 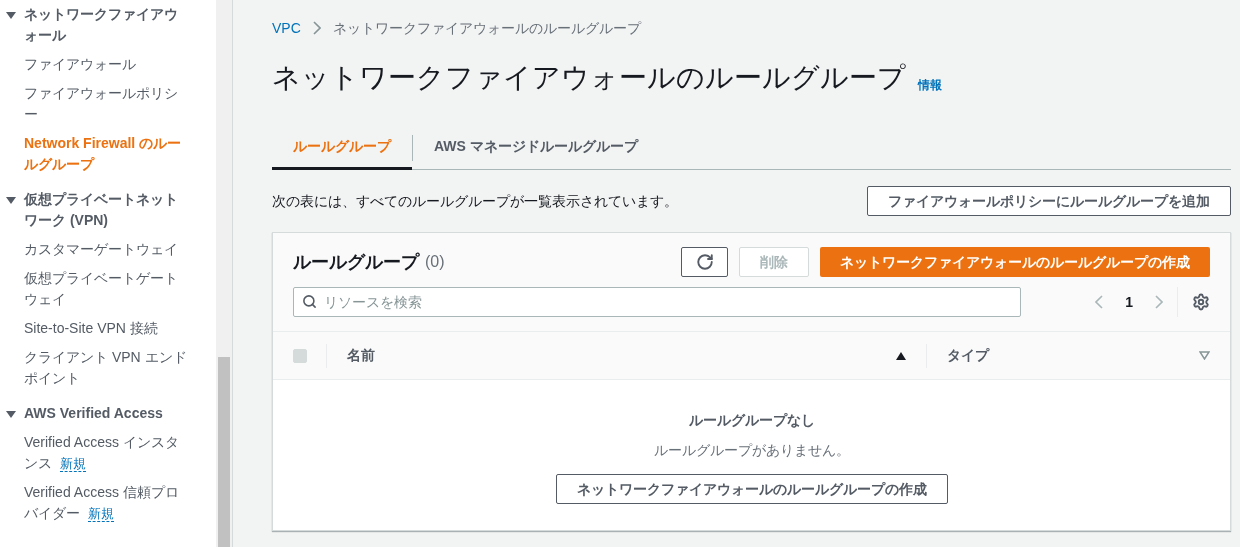 I want to click on nav-link: クライアント VPN エンドポイント, so click(x=98, y=368).